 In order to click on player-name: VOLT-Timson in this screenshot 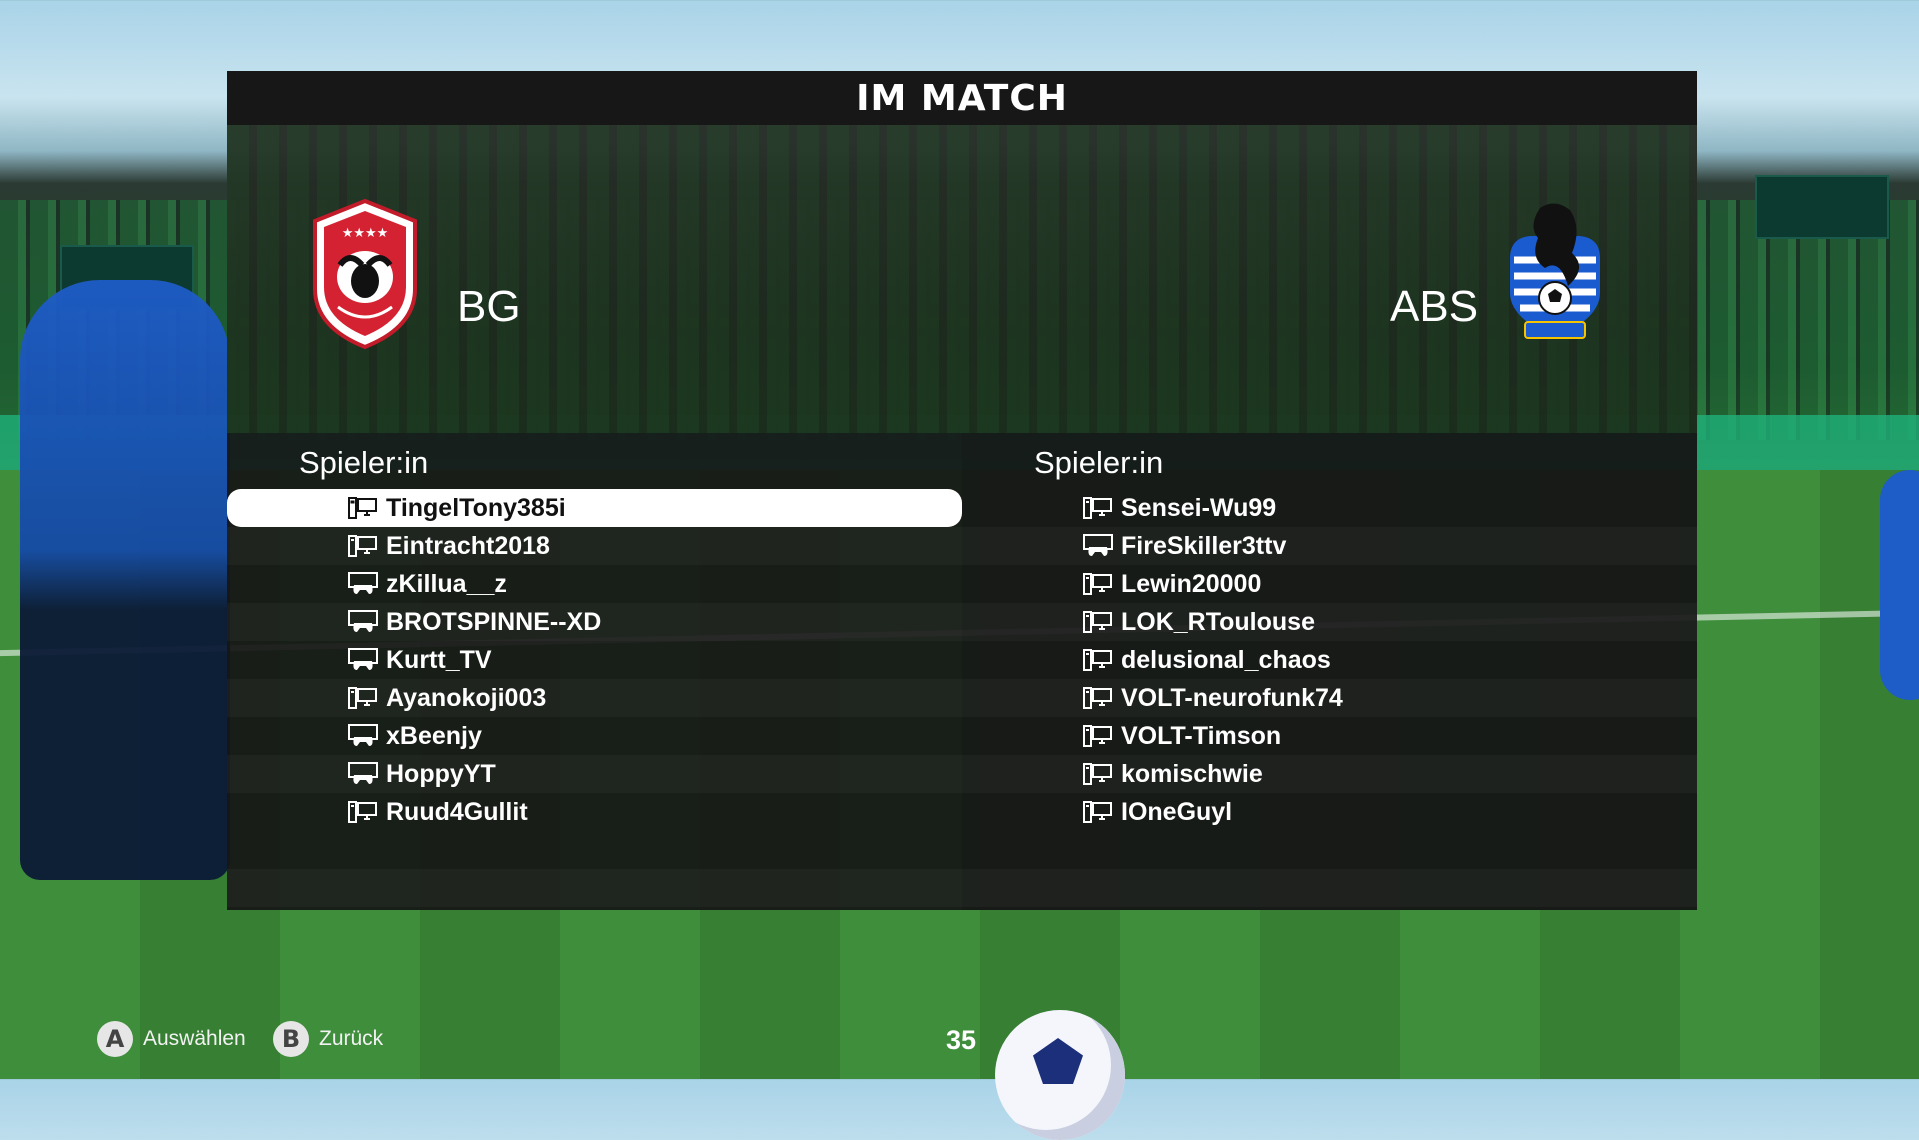, I will do `click(1201, 735)`.